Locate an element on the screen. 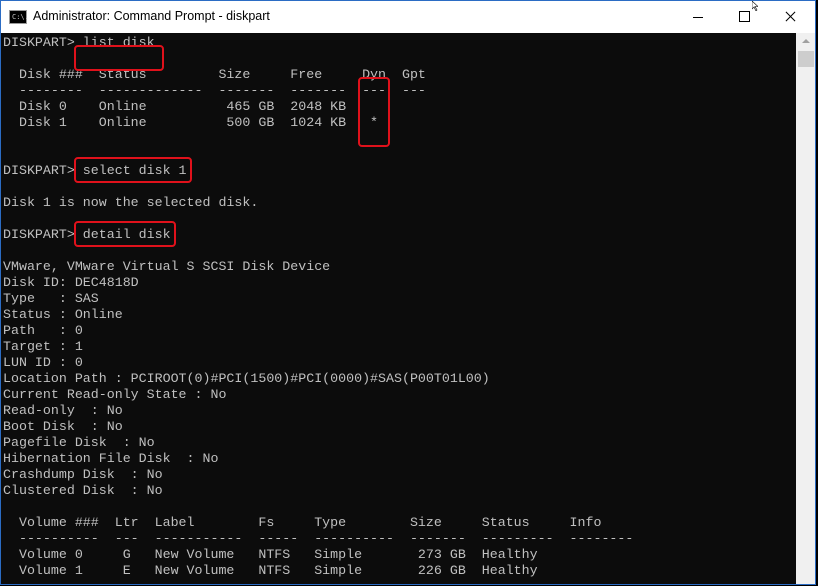 This screenshot has height=586, width=818. console-line: Type : SAS is located at coordinates (51, 298).